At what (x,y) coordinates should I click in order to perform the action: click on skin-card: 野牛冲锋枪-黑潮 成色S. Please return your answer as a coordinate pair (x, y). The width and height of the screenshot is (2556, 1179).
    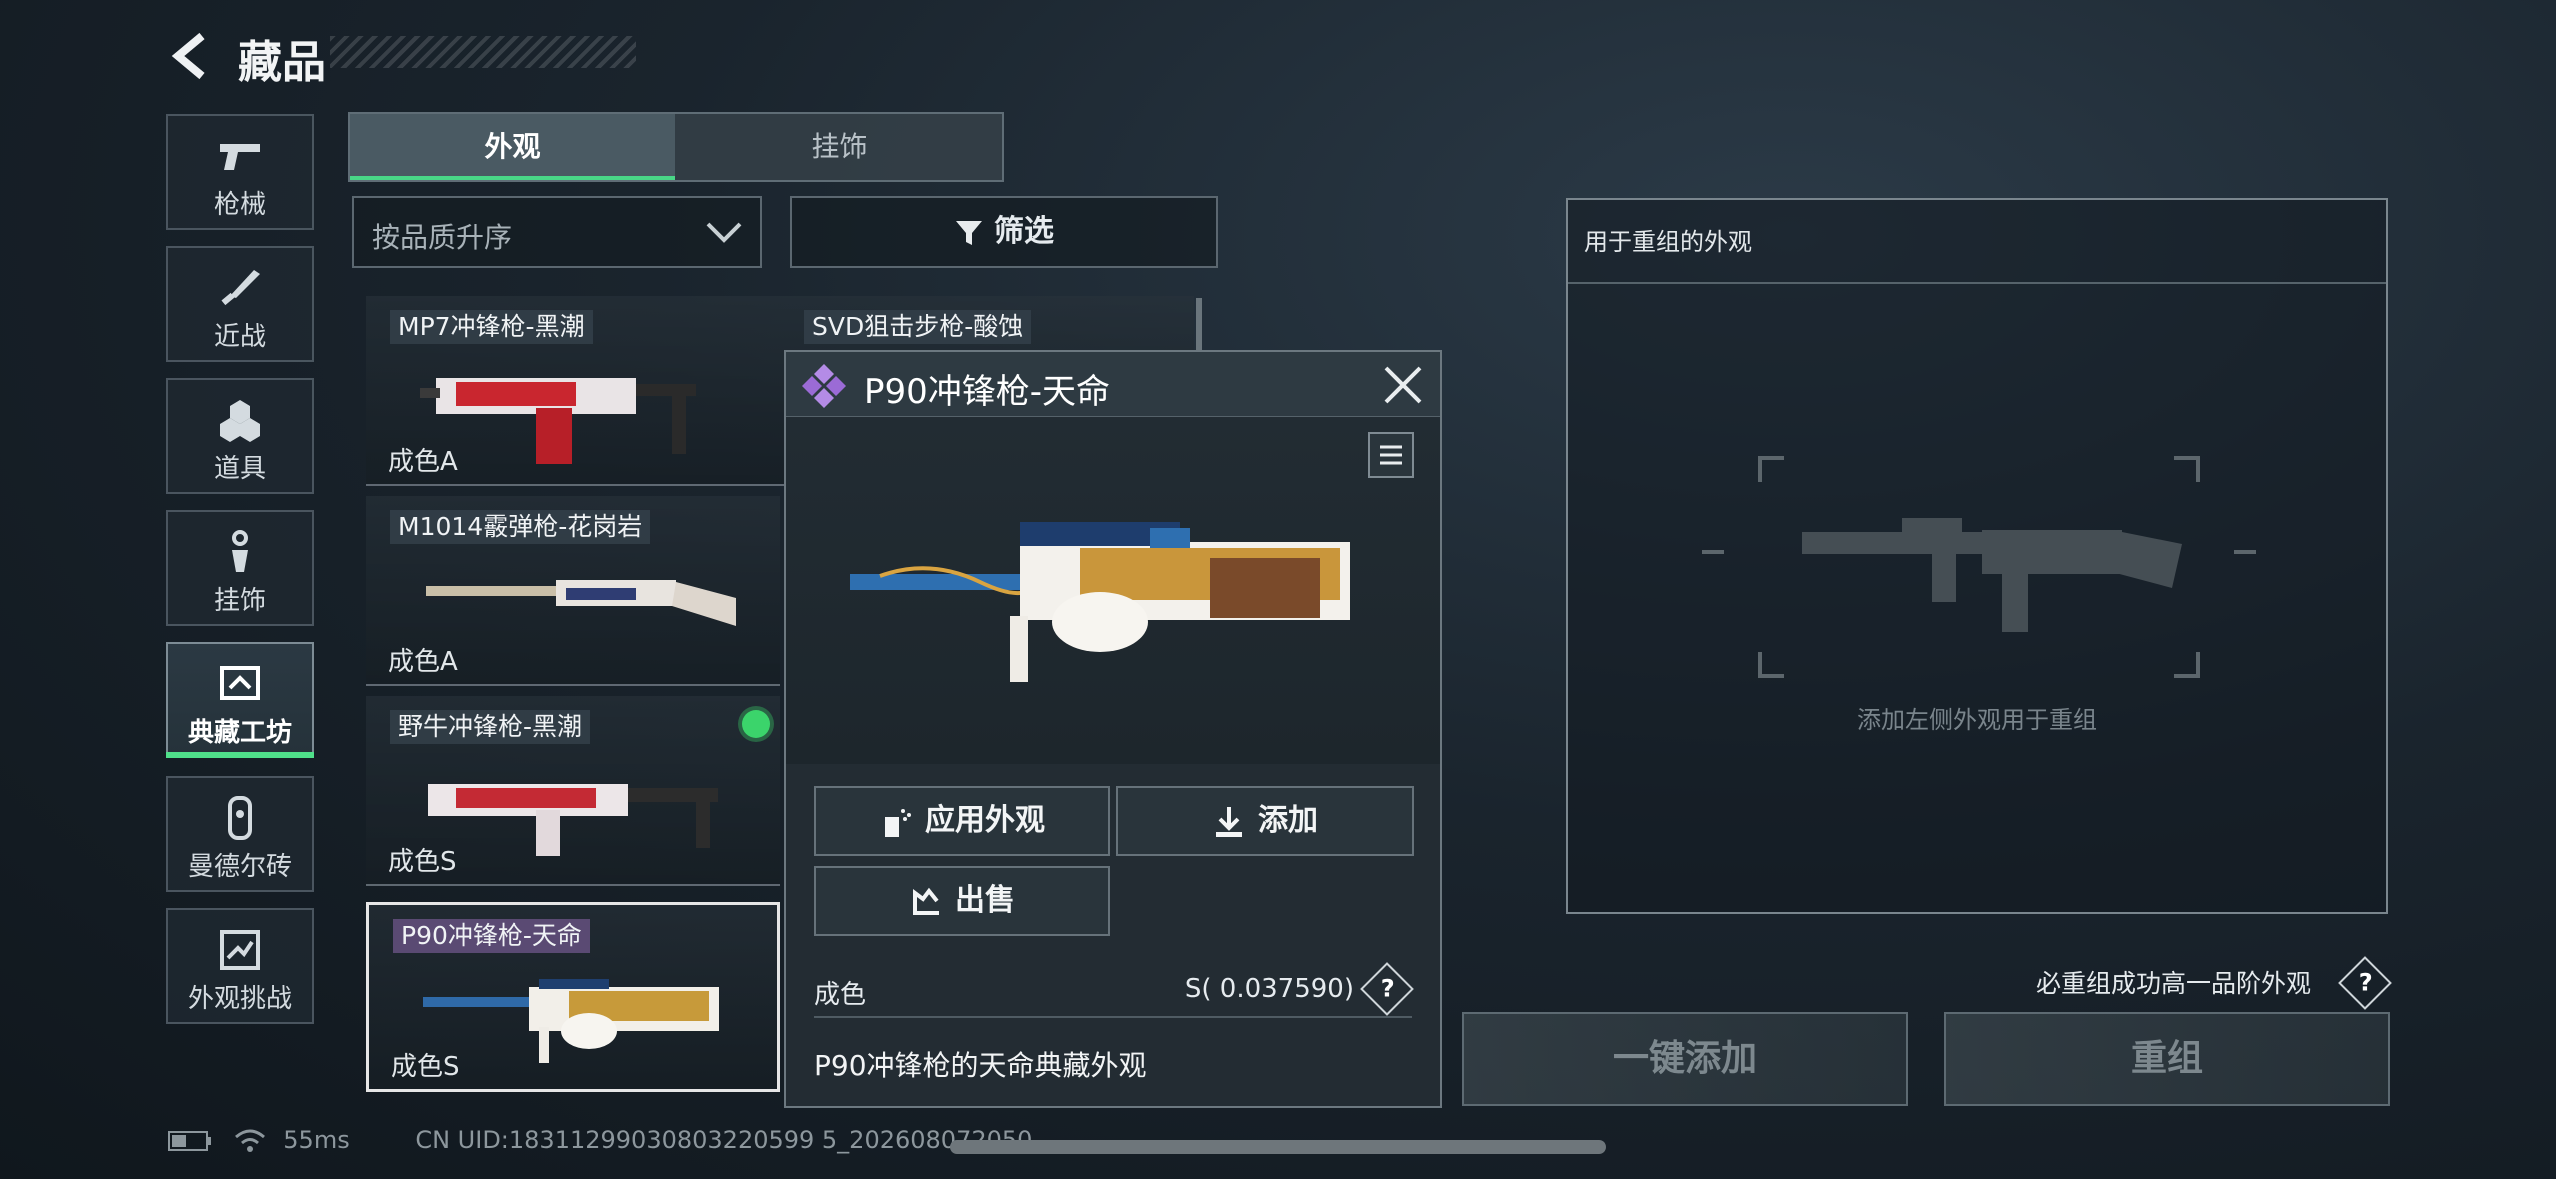
    Looking at the image, I should click on (573, 791).